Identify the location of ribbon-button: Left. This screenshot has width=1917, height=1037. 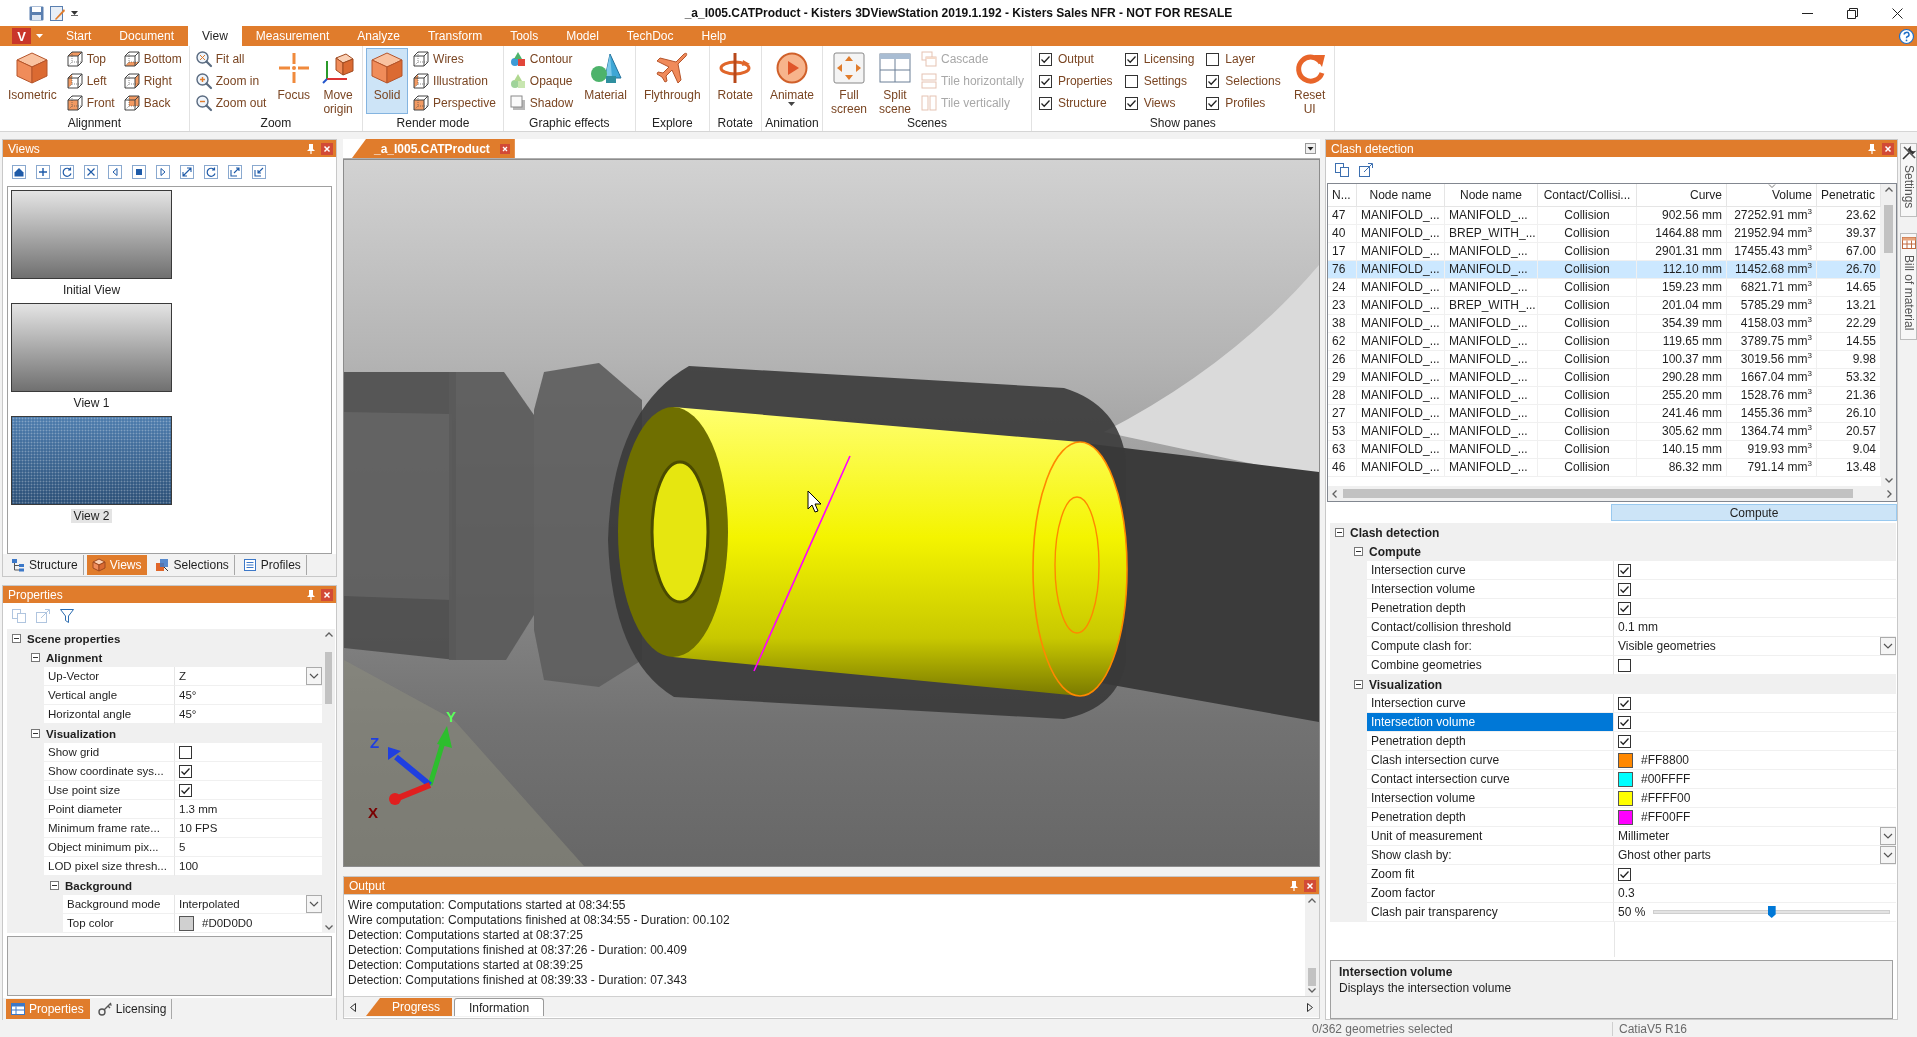
(91, 81).